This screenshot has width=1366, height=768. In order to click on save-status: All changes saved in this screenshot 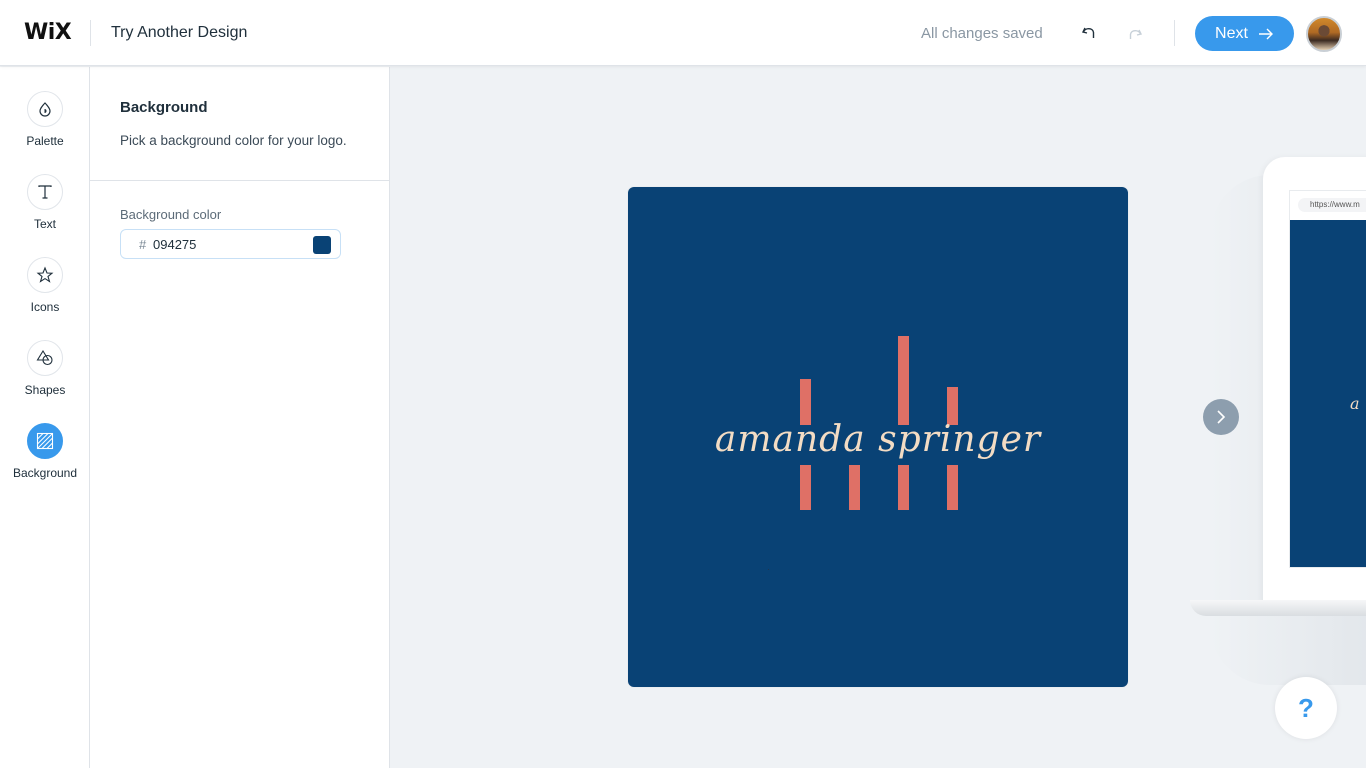, I will do `click(982, 33)`.